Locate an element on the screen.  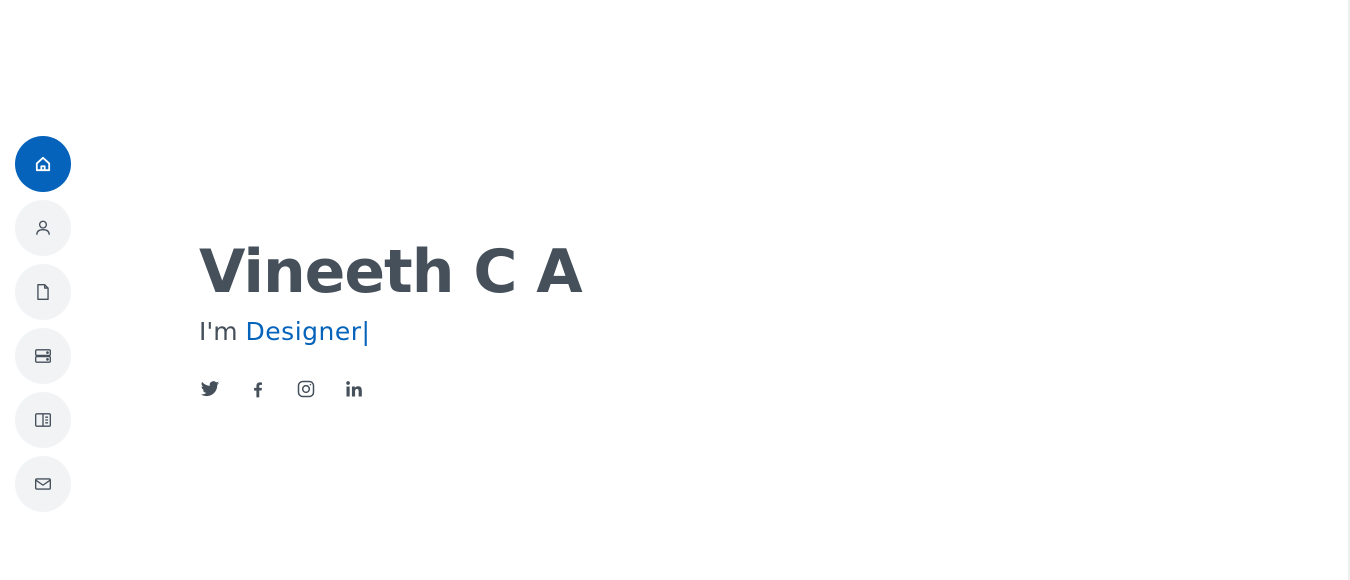
hero-name: Vineeth C A is located at coordinates (391, 272).